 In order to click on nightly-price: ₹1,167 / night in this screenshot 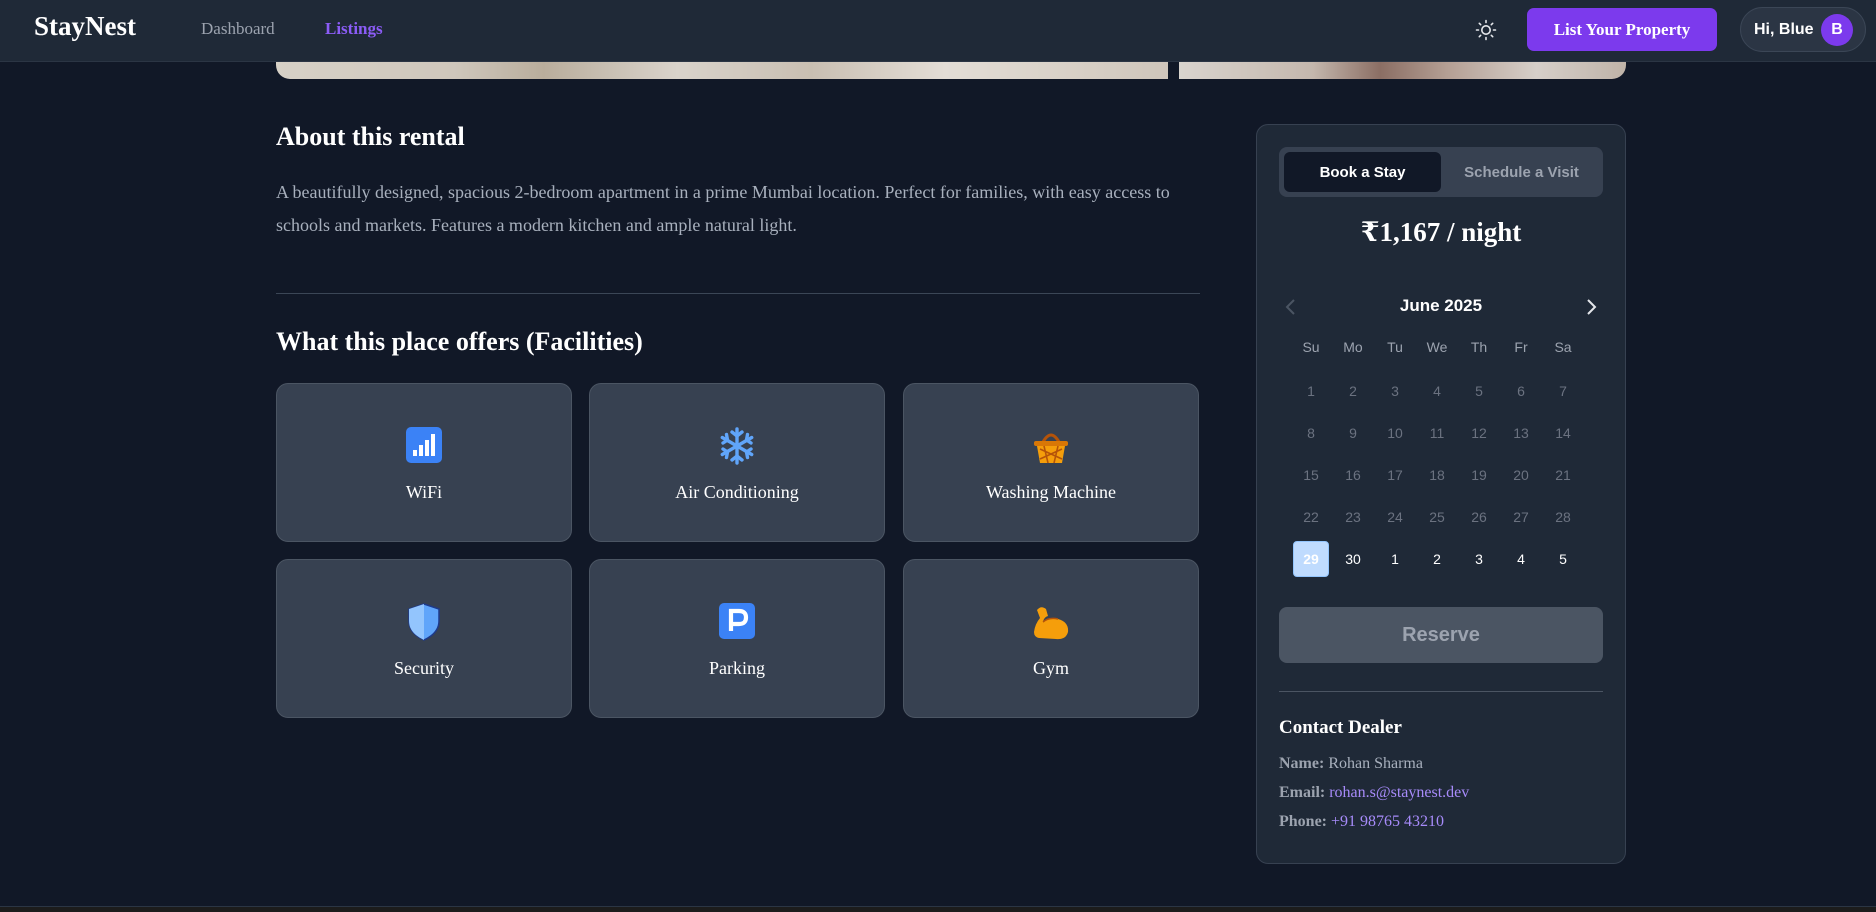, I will do `click(1441, 232)`.